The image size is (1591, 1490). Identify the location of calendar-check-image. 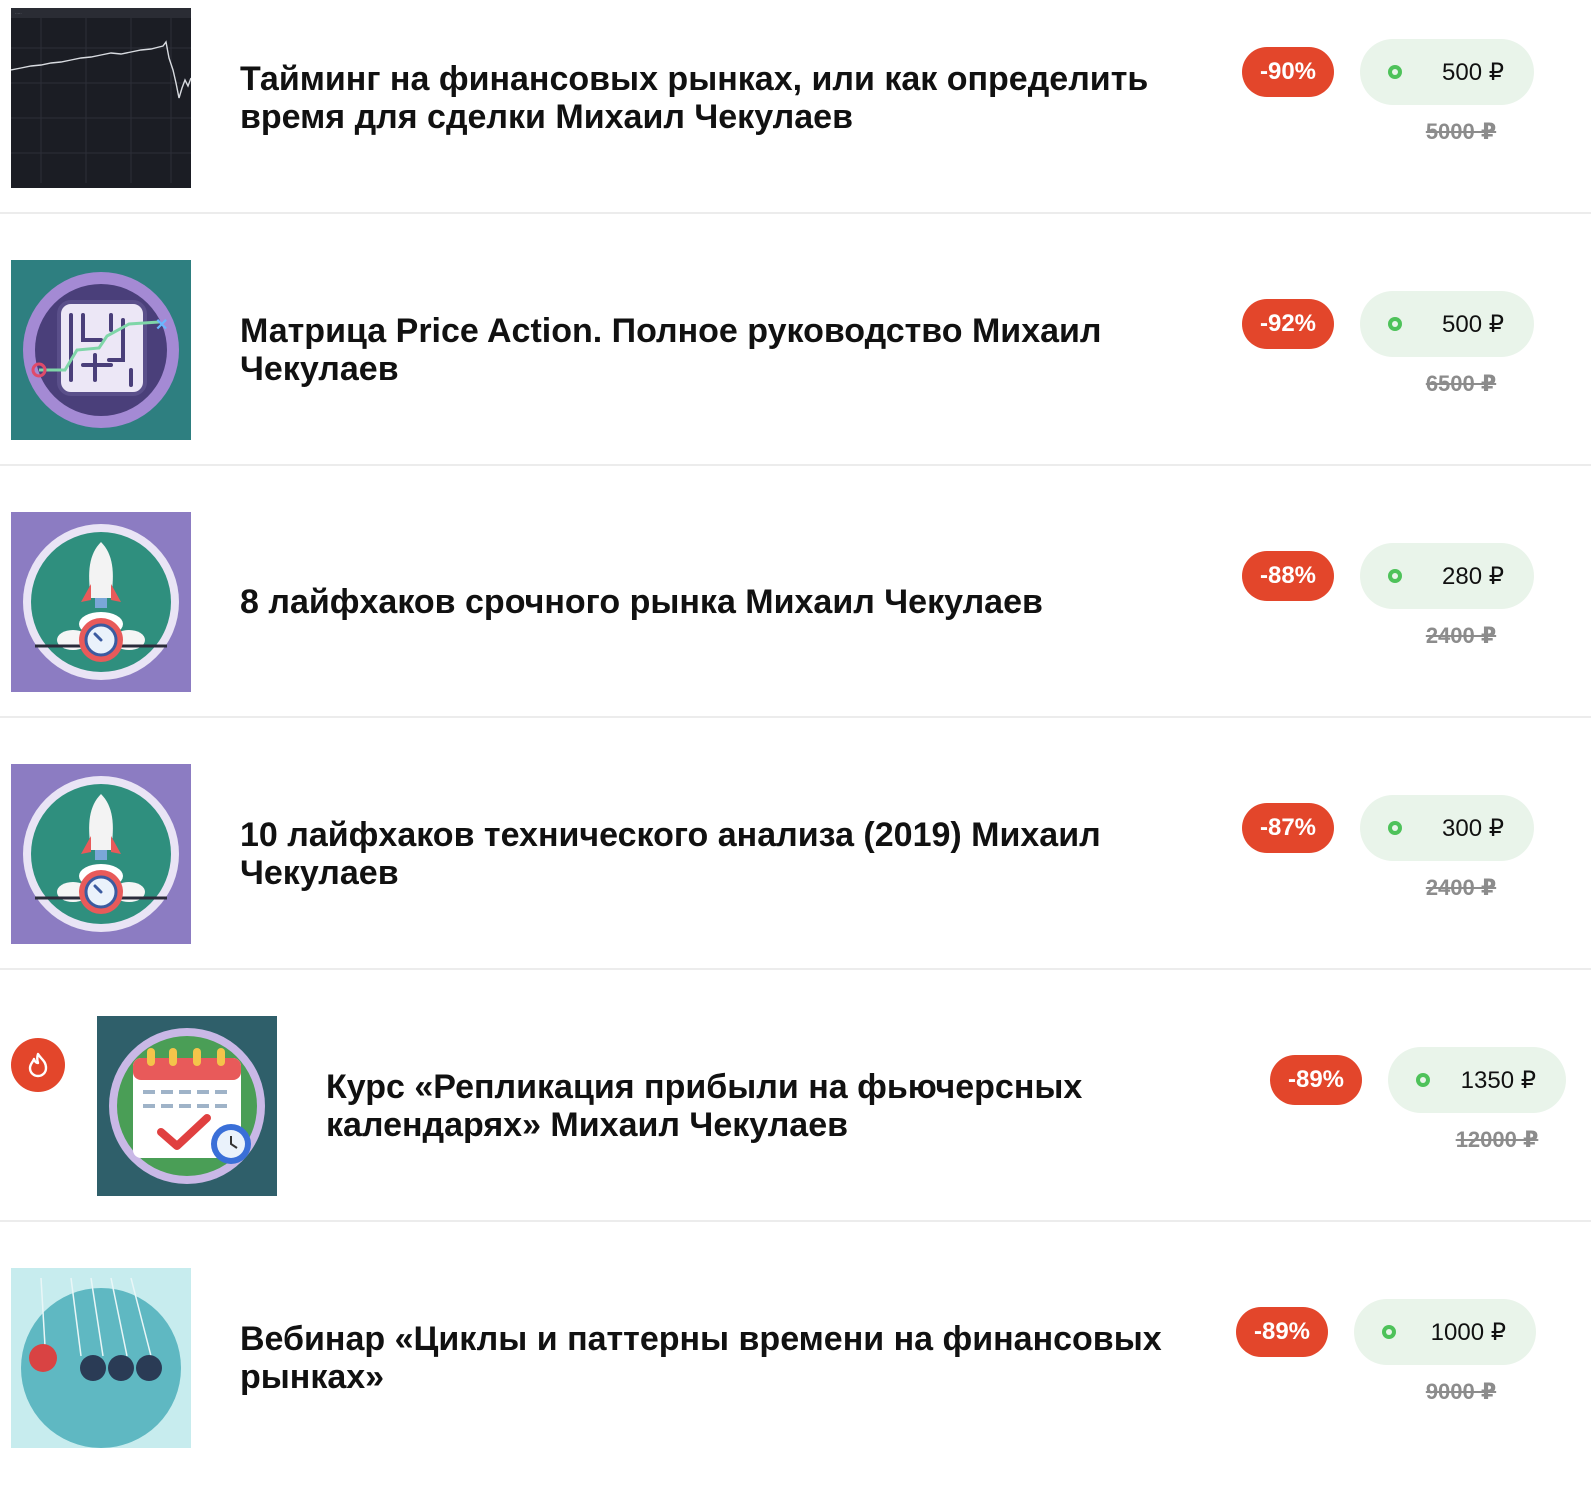
(187, 1106).